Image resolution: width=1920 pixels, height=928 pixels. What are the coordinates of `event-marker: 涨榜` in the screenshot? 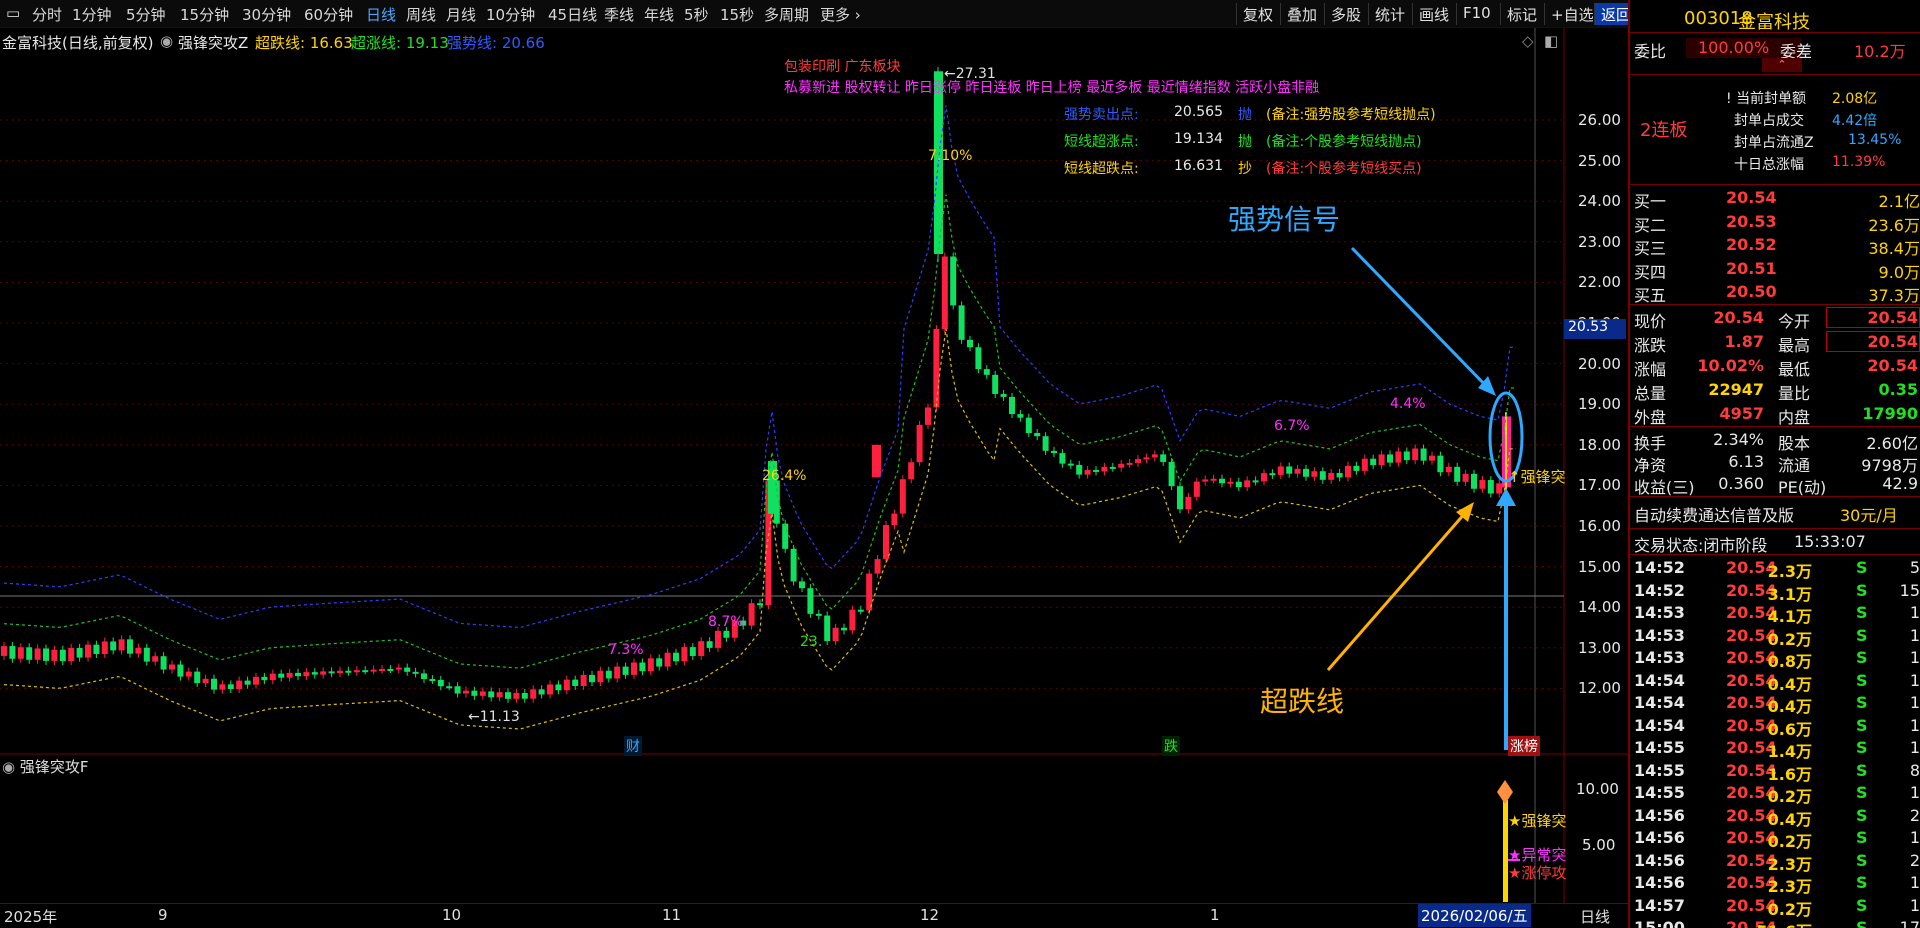 It's located at (1524, 746).